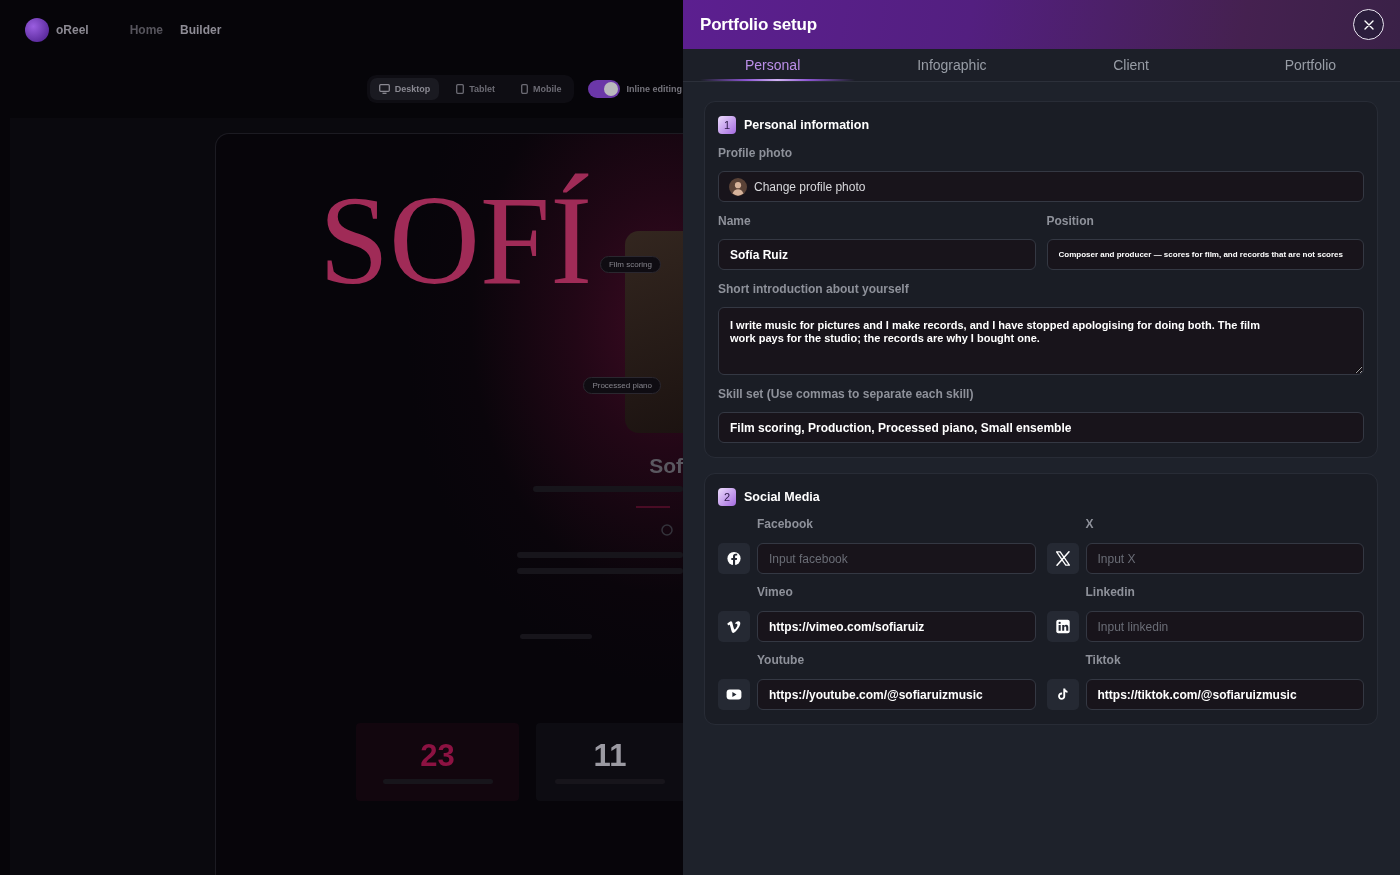 The width and height of the screenshot is (1400, 875). What do you see at coordinates (1224, 694) in the screenshot?
I see `link-field: https://tiktok.com/@sofiaruizmusic` at bounding box center [1224, 694].